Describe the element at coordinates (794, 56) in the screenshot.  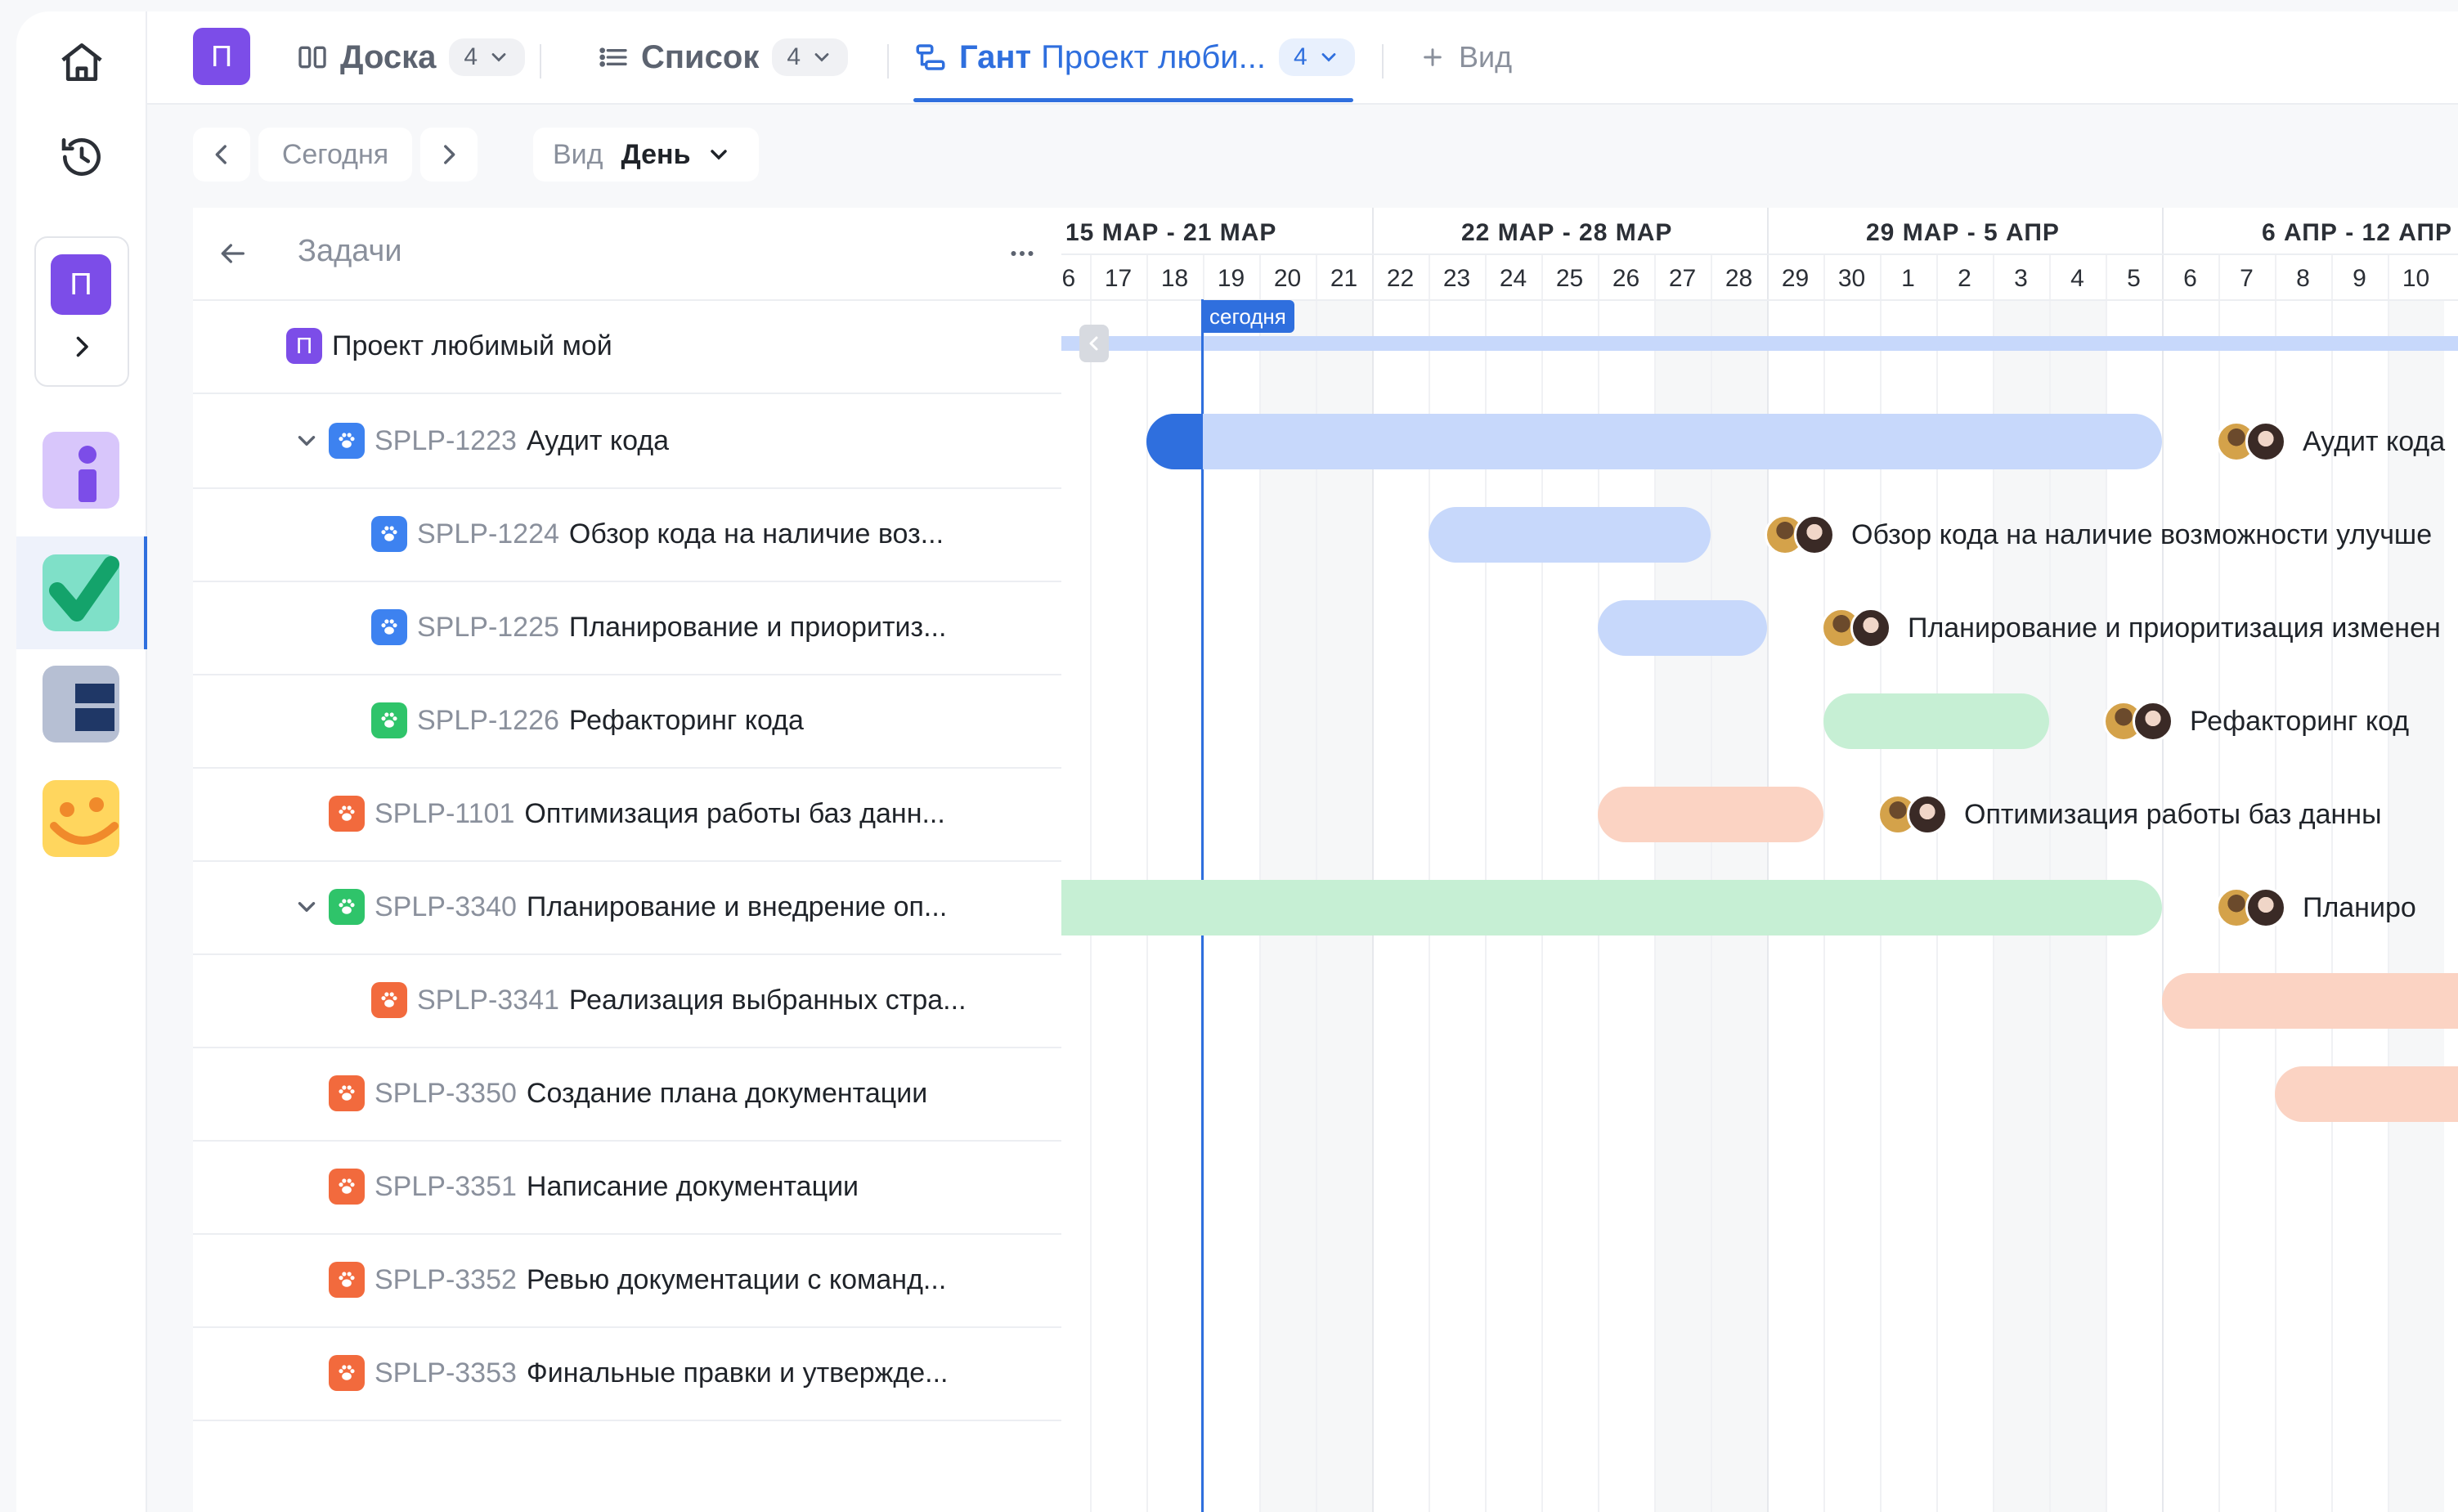
I see `tab-count: 4` at that location.